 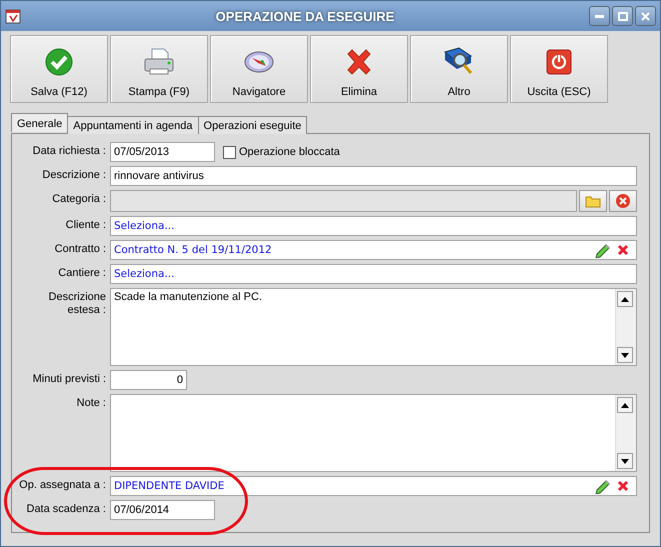 What do you see at coordinates (373, 433) in the screenshot?
I see `memo-field` at bounding box center [373, 433].